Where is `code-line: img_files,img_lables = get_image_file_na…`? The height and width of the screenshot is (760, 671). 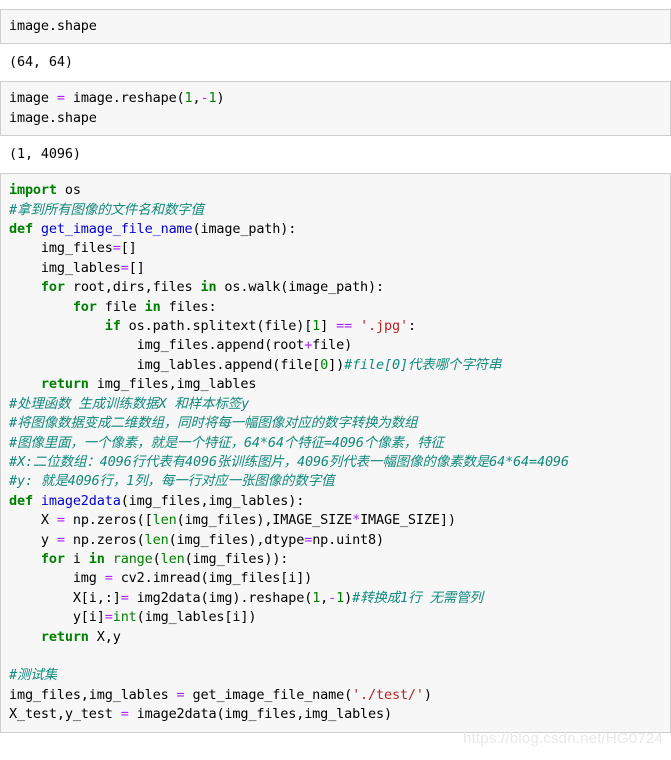
code-line: img_files,img_lables = get_image_file_na… is located at coordinates (339, 695).